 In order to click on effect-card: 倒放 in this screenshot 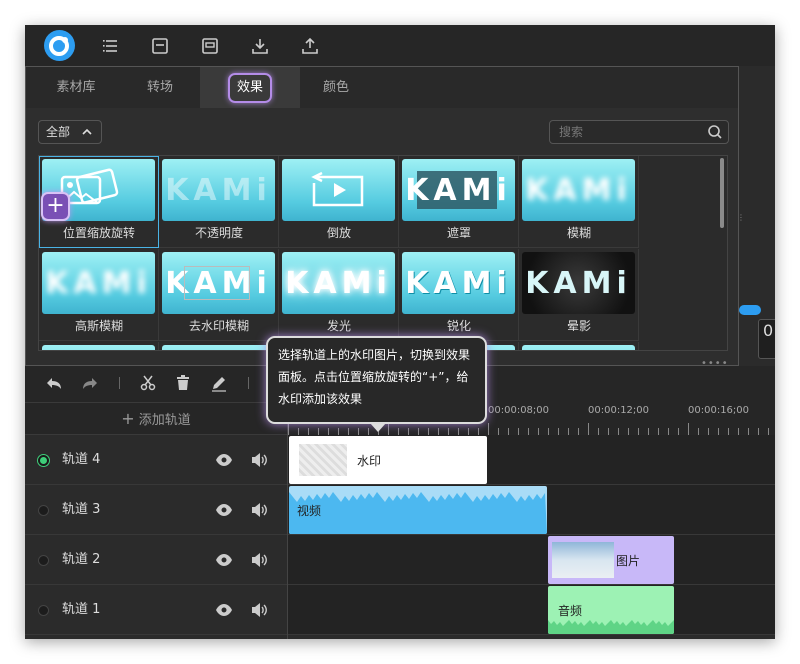, I will do `click(339, 202)`.